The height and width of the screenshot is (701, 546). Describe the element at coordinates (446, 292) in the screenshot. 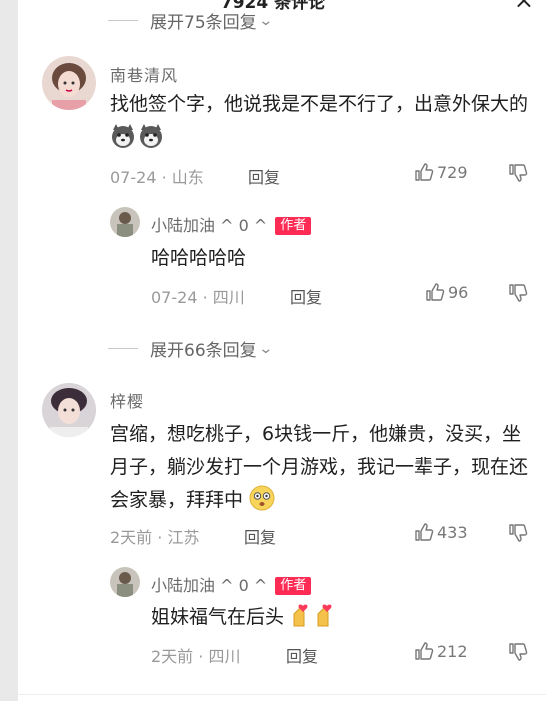

I see `like-button: 96` at that location.